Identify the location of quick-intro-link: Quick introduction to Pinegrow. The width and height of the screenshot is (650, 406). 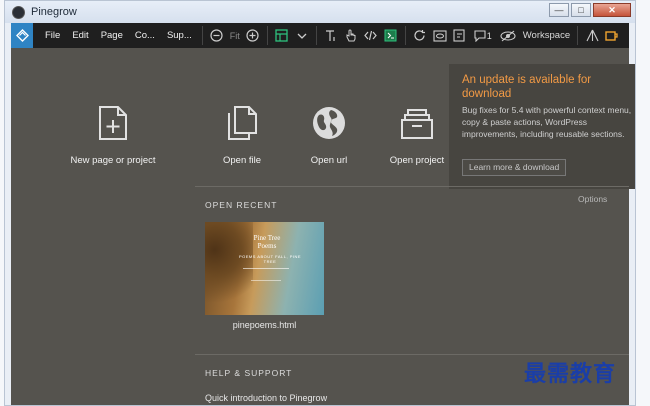
(266, 398).